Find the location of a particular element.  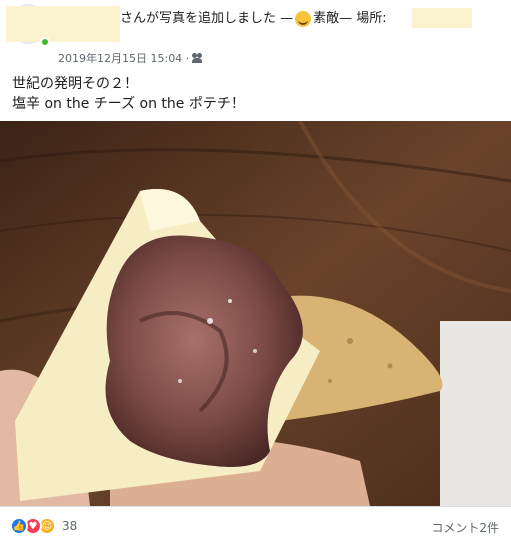

reaction-summary: 👍 ♥ ☺ 38 is located at coordinates (43, 526).